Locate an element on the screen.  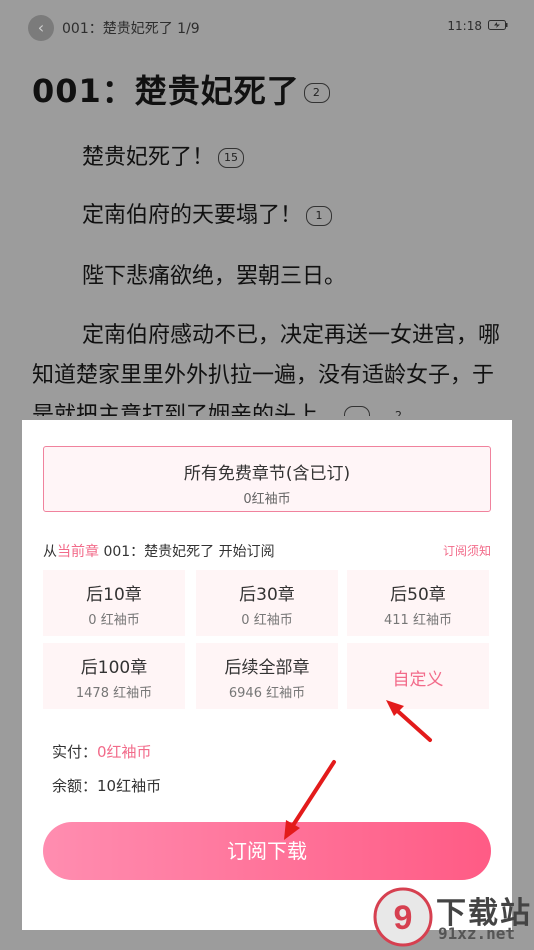
site-logo-text: 9 is located at coordinates (403, 918).